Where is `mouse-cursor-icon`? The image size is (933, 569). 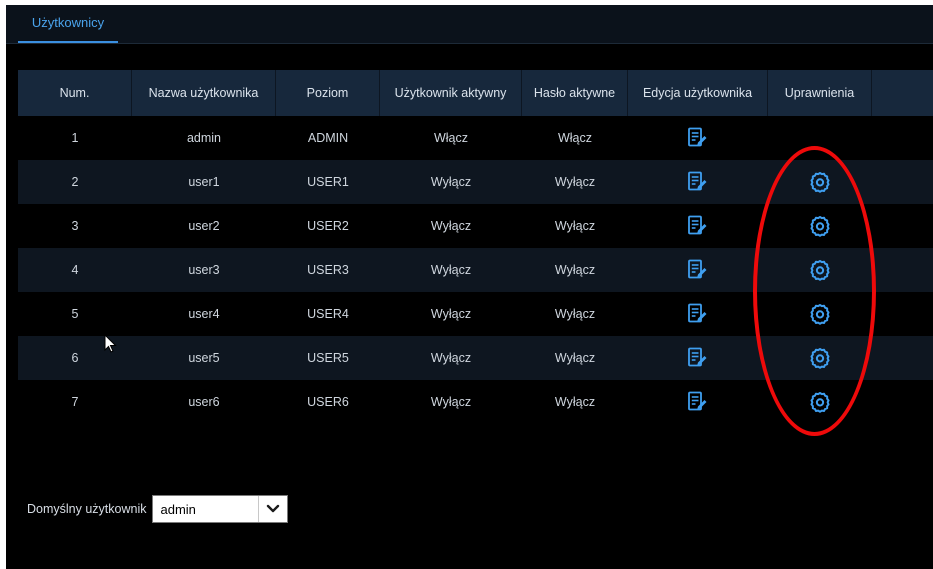
mouse-cursor-icon is located at coordinates (110, 343).